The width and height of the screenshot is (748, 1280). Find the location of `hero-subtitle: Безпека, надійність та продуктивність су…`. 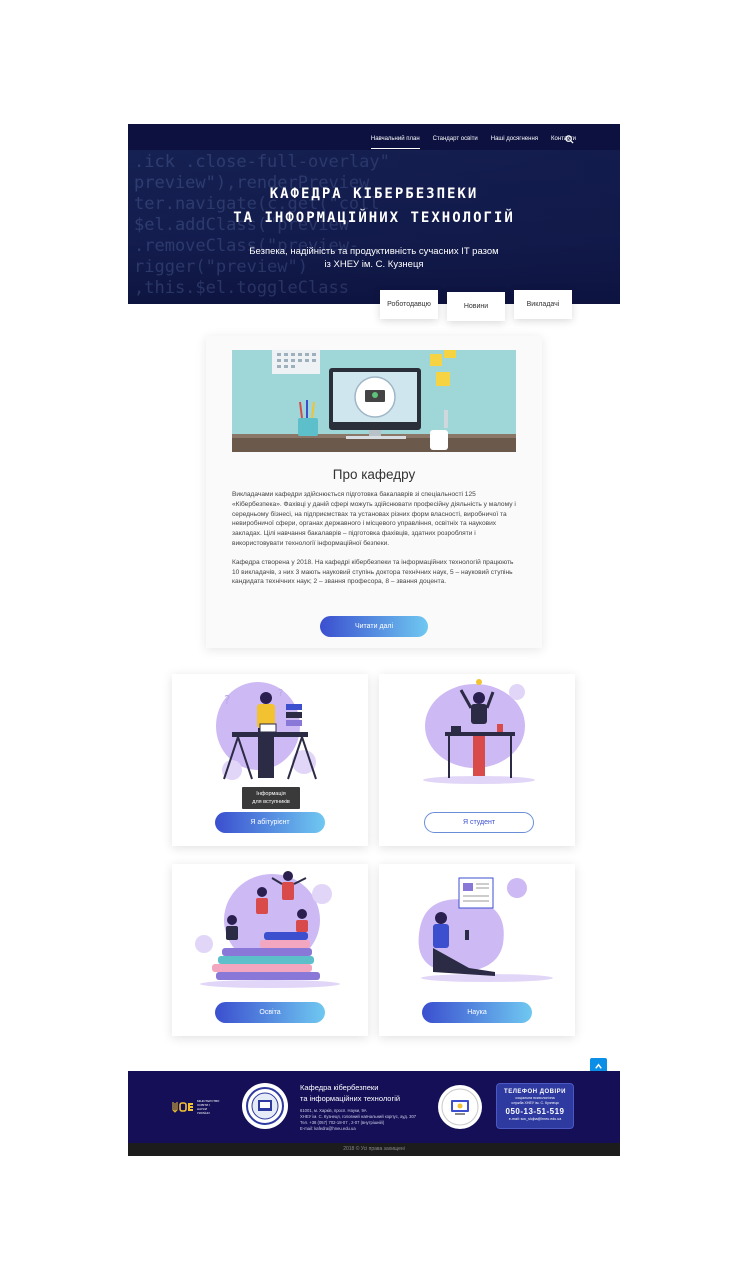

hero-subtitle: Безпека, надійність та продуктивність су… is located at coordinates (374, 258).